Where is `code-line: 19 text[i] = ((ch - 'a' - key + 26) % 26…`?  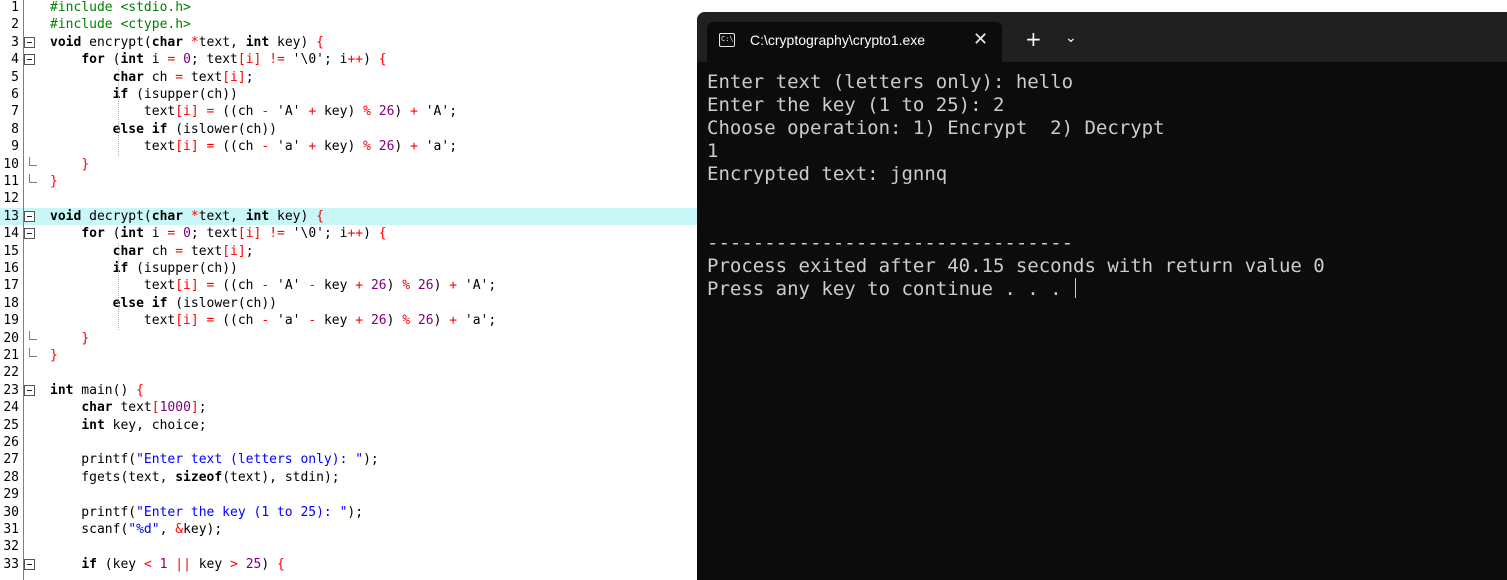 code-line: 19 text[i] = ((ch - 'a' - key + 26) % 26… is located at coordinates (350, 320).